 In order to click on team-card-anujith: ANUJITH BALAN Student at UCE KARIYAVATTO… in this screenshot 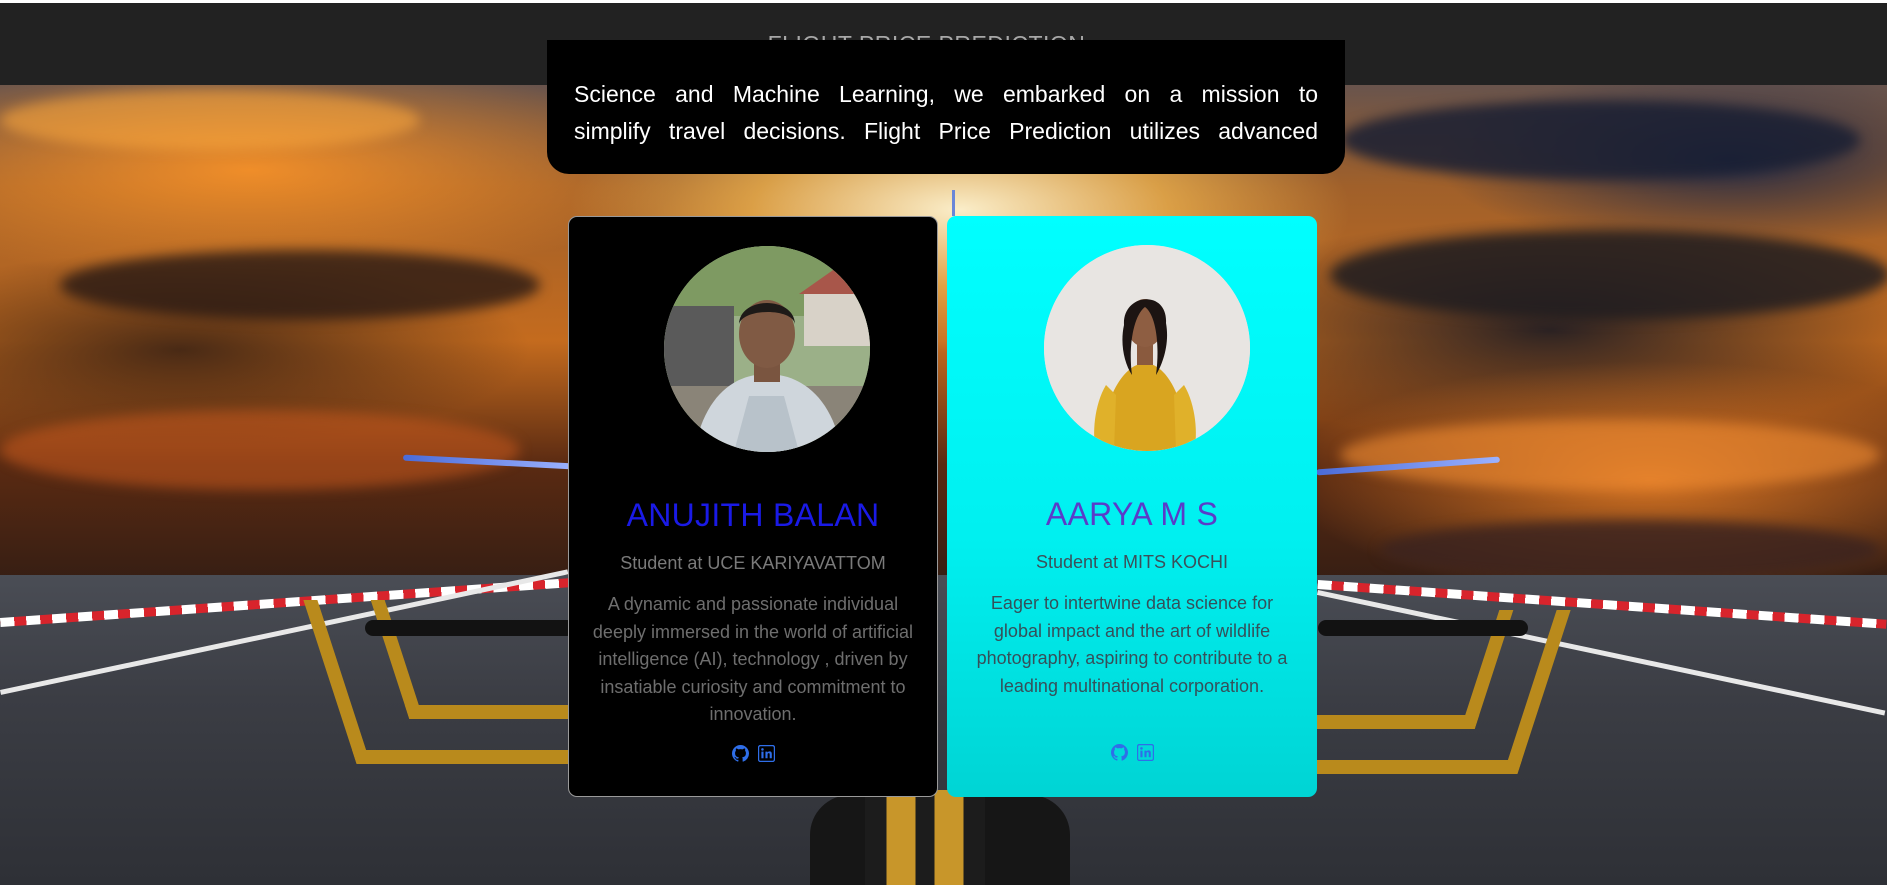, I will do `click(753, 506)`.